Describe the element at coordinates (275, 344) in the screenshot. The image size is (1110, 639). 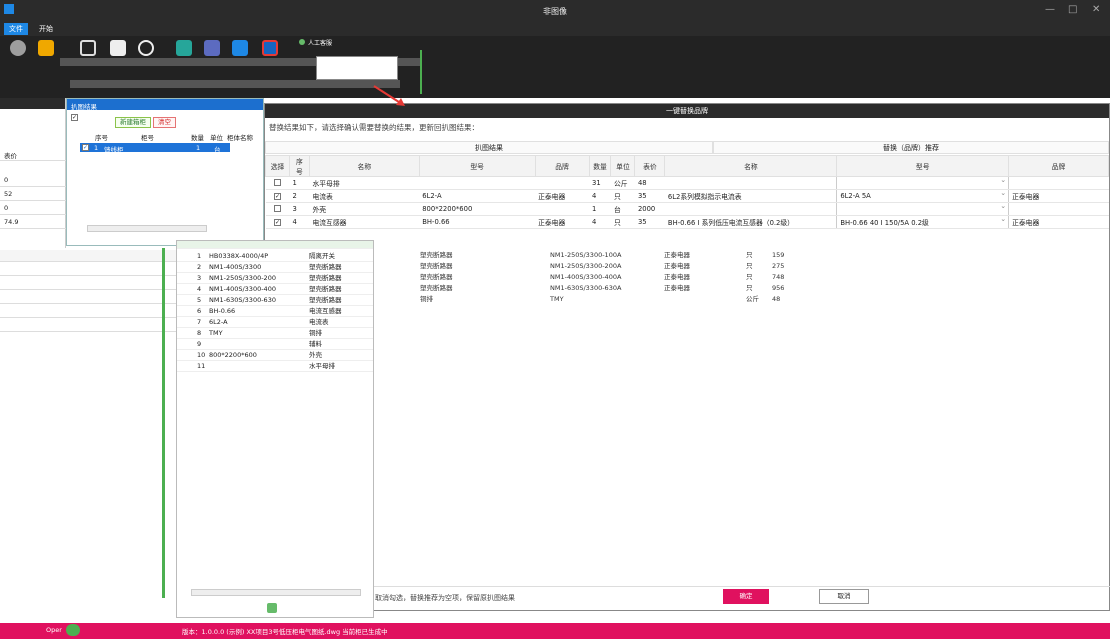
I see `list-item: 9 辅料` at that location.